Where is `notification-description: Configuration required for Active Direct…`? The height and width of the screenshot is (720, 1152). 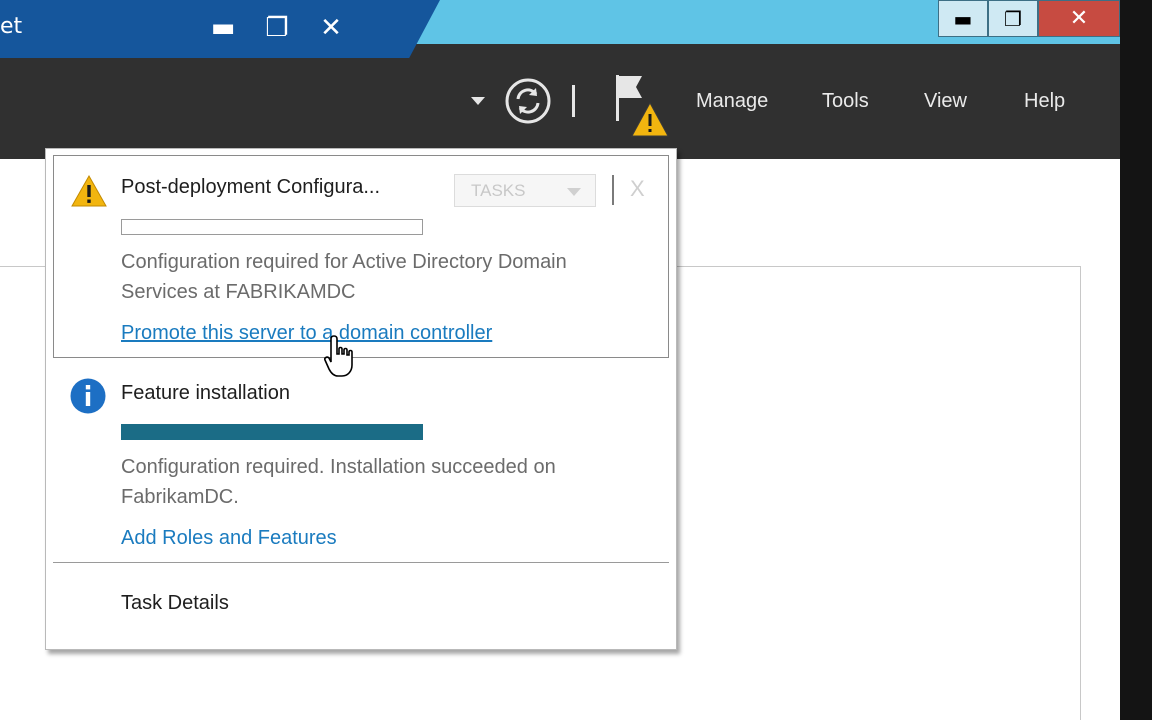
notification-description: Configuration required for Active Direct… is located at coordinates (344, 277).